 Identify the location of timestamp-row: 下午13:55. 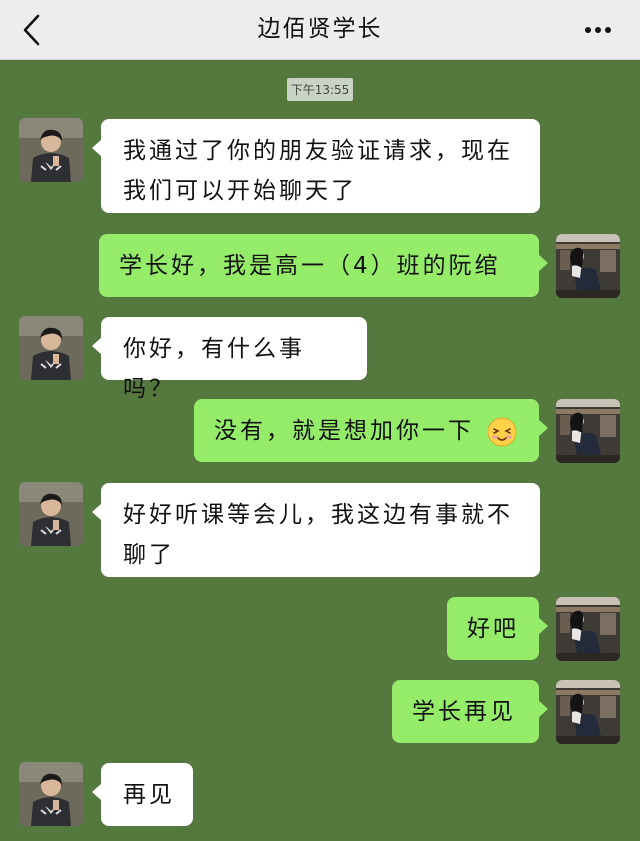
(320, 89).